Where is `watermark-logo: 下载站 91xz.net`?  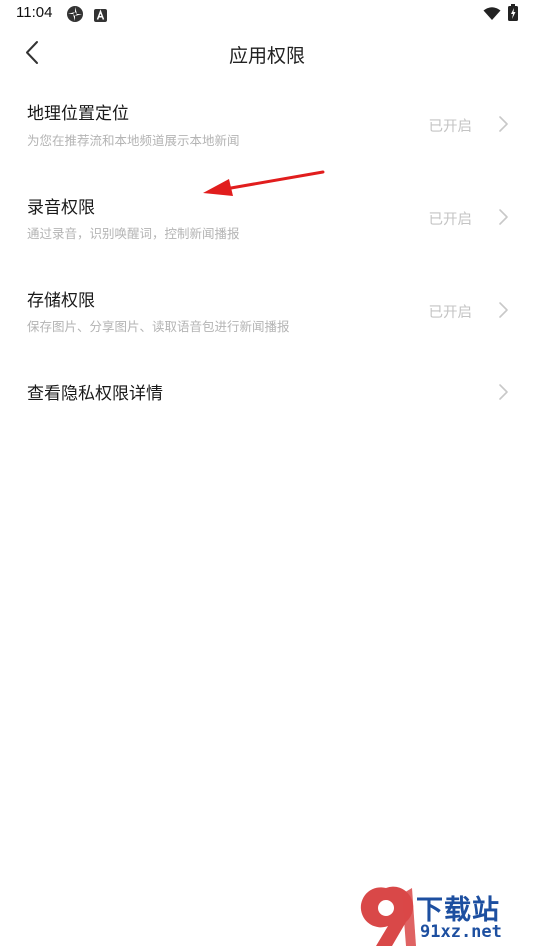 watermark-logo: 下载站 91xz.net is located at coordinates (444, 917).